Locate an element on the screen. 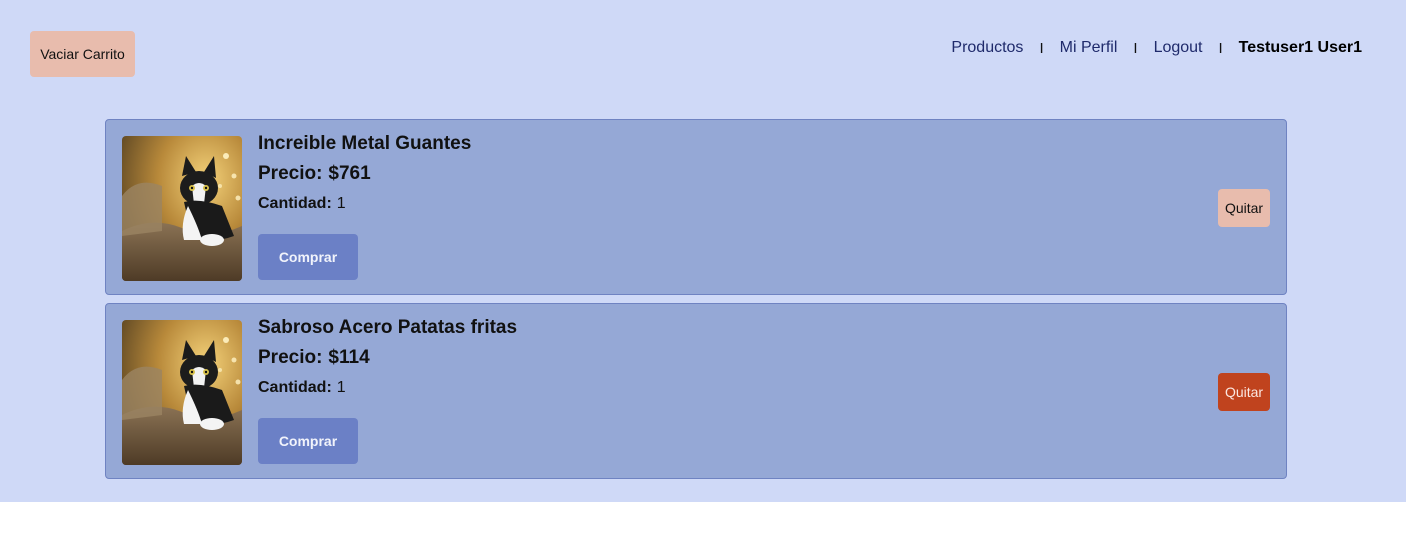 This screenshot has height=542, width=1406. product-price: Precio: $114 is located at coordinates (314, 358).